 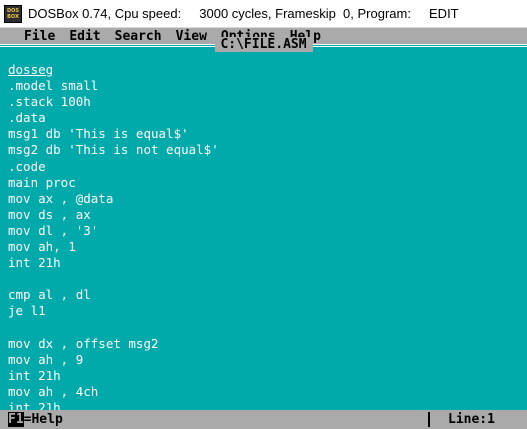 What do you see at coordinates (263, 44) in the screenshot?
I see `file-title: C:\FILE.ASM` at bounding box center [263, 44].